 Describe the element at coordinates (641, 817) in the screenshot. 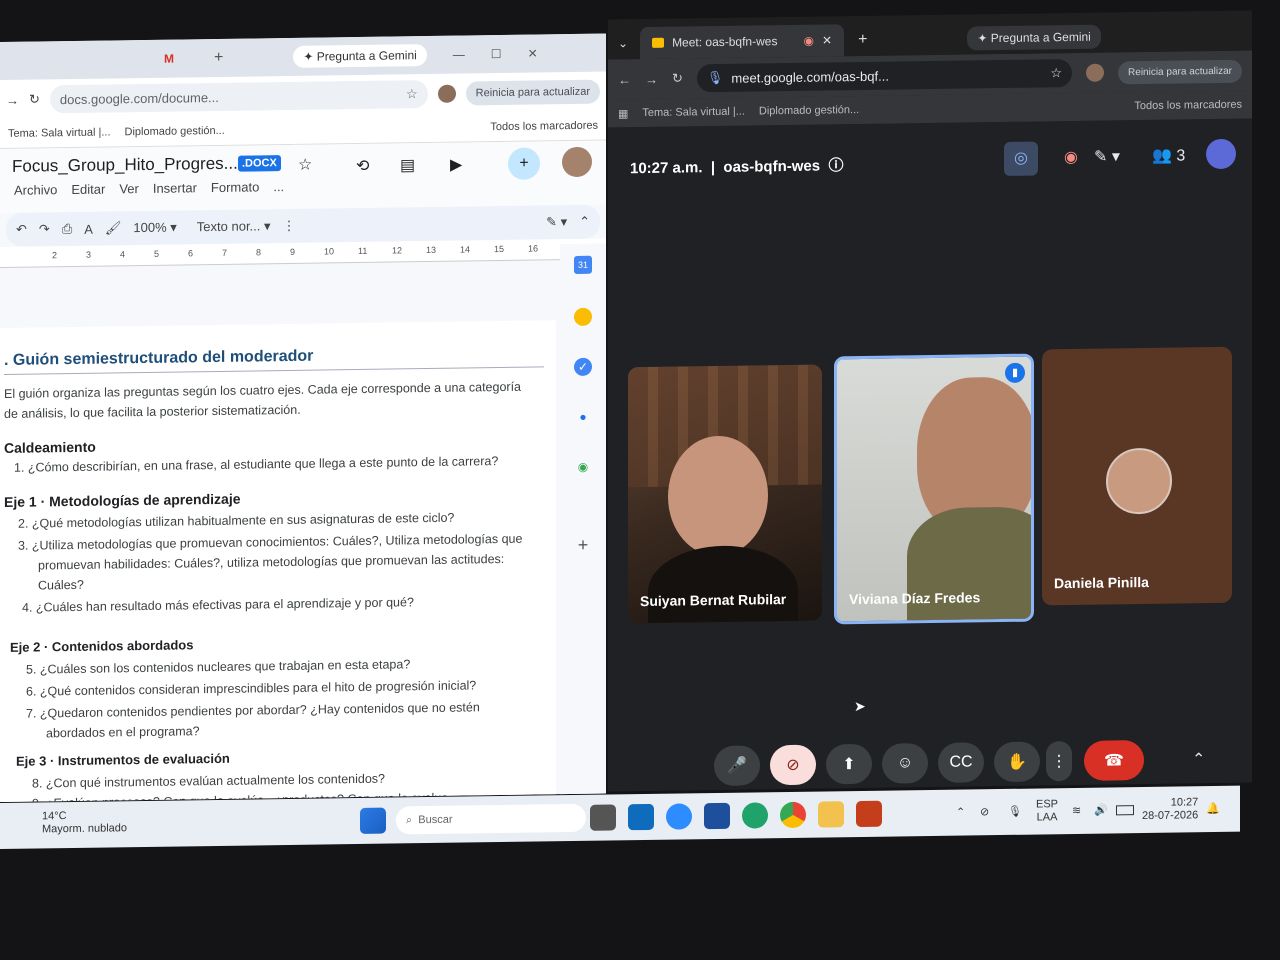

I see `outlook-icon` at that location.